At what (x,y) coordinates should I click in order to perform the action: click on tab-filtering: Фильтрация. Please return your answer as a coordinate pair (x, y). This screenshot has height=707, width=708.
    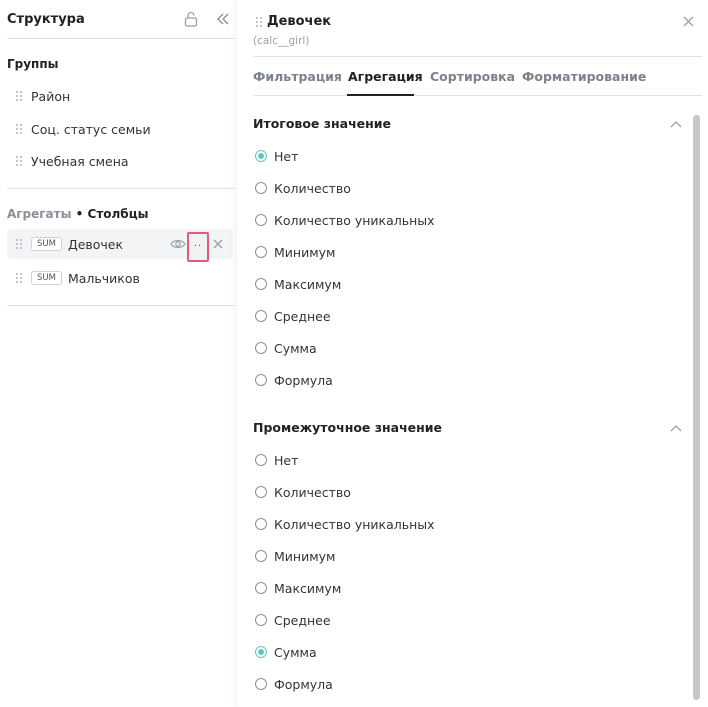
    Looking at the image, I should click on (297, 76).